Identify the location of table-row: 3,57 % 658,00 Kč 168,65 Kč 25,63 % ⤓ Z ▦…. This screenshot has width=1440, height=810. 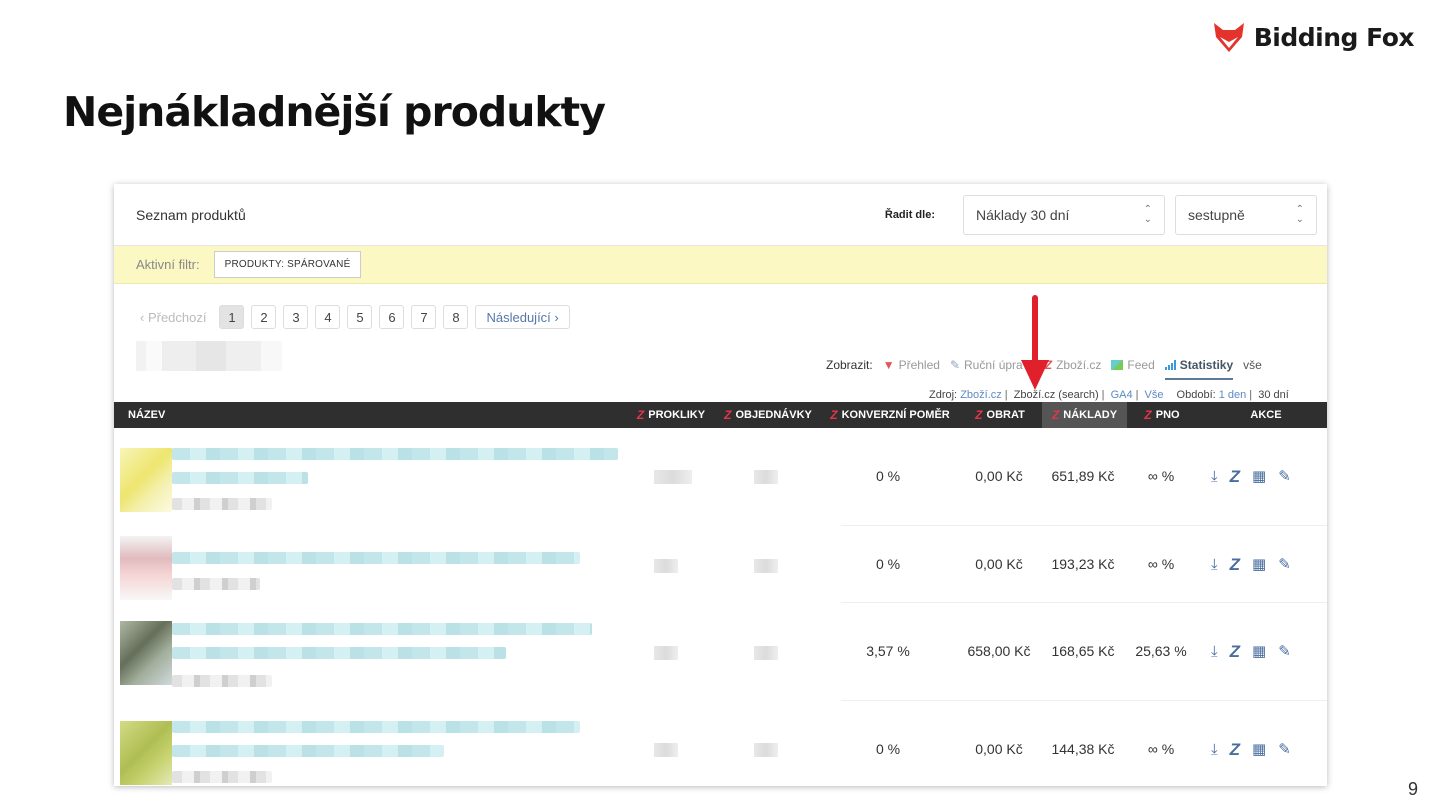
(720, 652).